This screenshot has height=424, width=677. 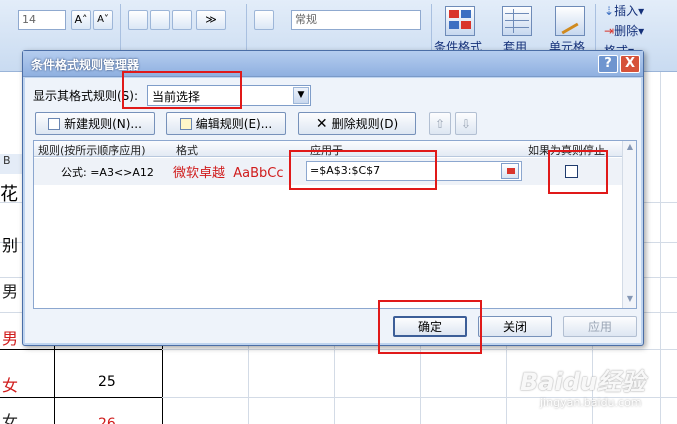 What do you see at coordinates (81, 20) in the screenshot?
I see `grow-font-icon: A˄` at bounding box center [81, 20].